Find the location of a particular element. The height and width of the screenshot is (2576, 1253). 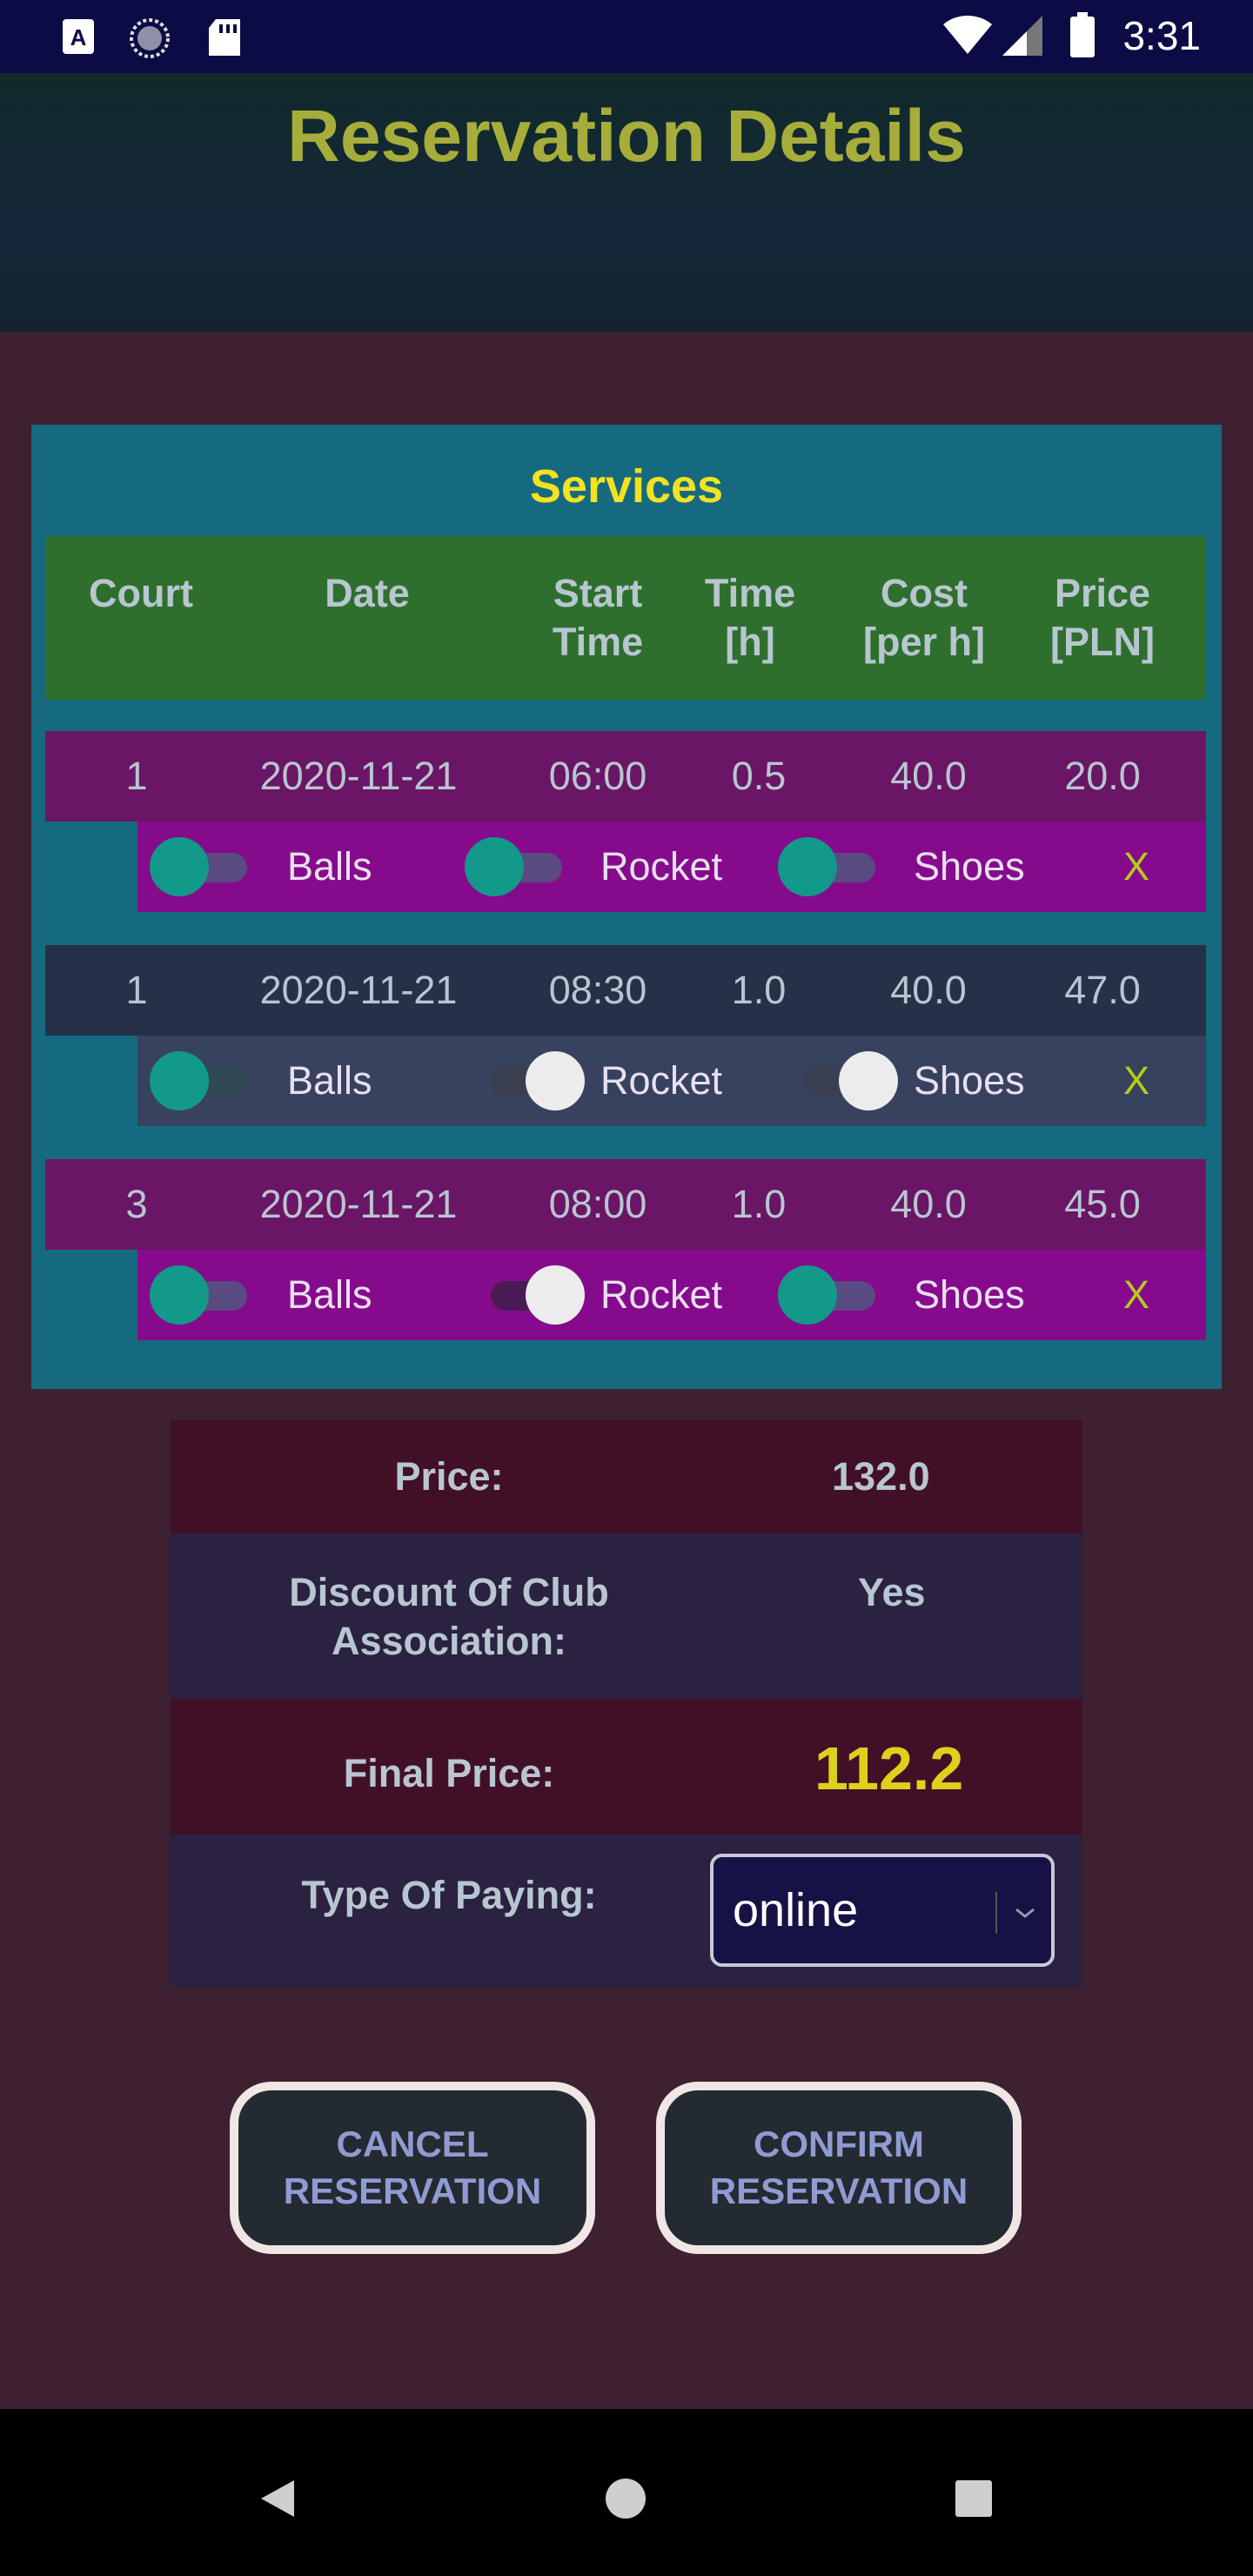

page-title: Reservation Details is located at coordinates (626, 136).